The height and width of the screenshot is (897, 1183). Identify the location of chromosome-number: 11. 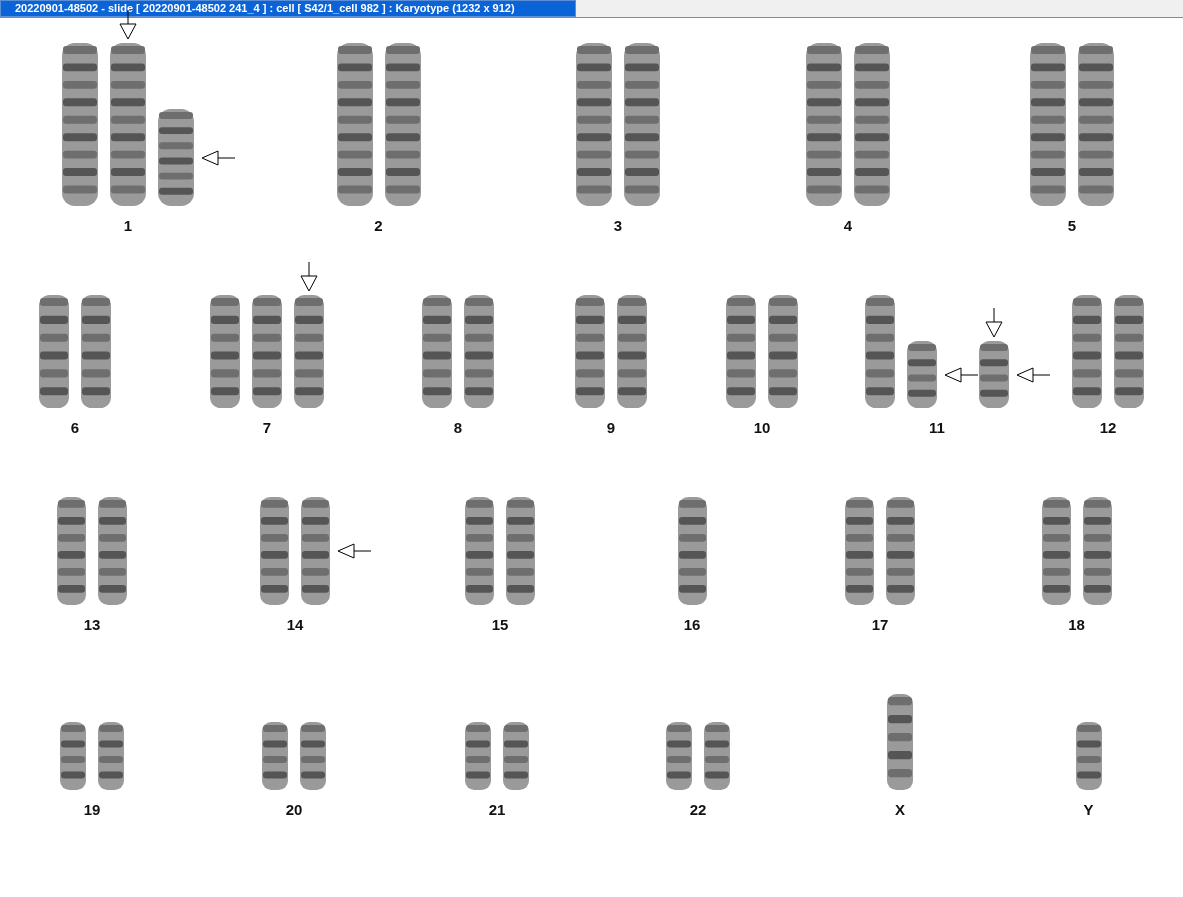
(937, 427).